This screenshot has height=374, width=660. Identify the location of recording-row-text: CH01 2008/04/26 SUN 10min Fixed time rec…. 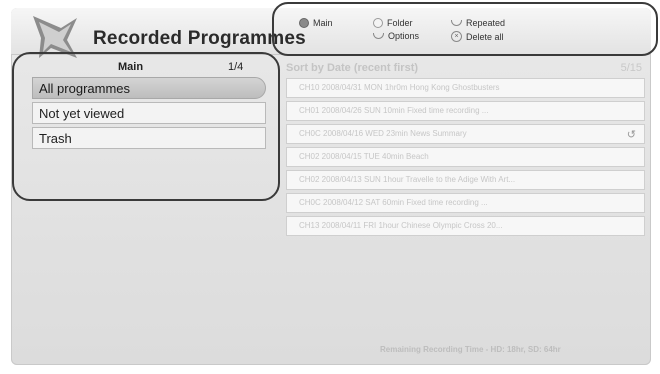
(394, 110).